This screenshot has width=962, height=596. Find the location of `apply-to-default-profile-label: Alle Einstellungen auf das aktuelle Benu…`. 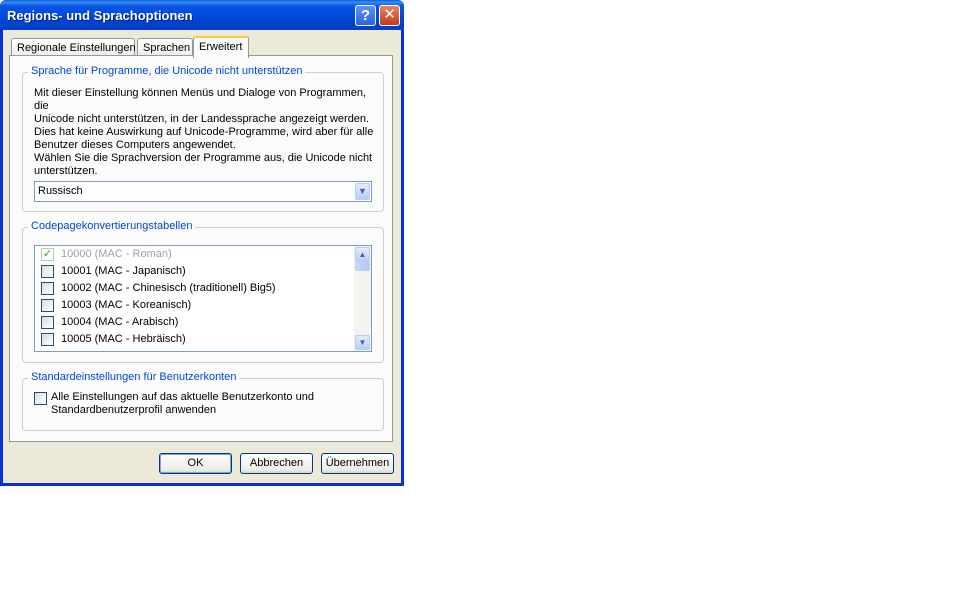

apply-to-default-profile-label: Alle Einstellungen auf das aktuelle Benu… is located at coordinates (182, 404).